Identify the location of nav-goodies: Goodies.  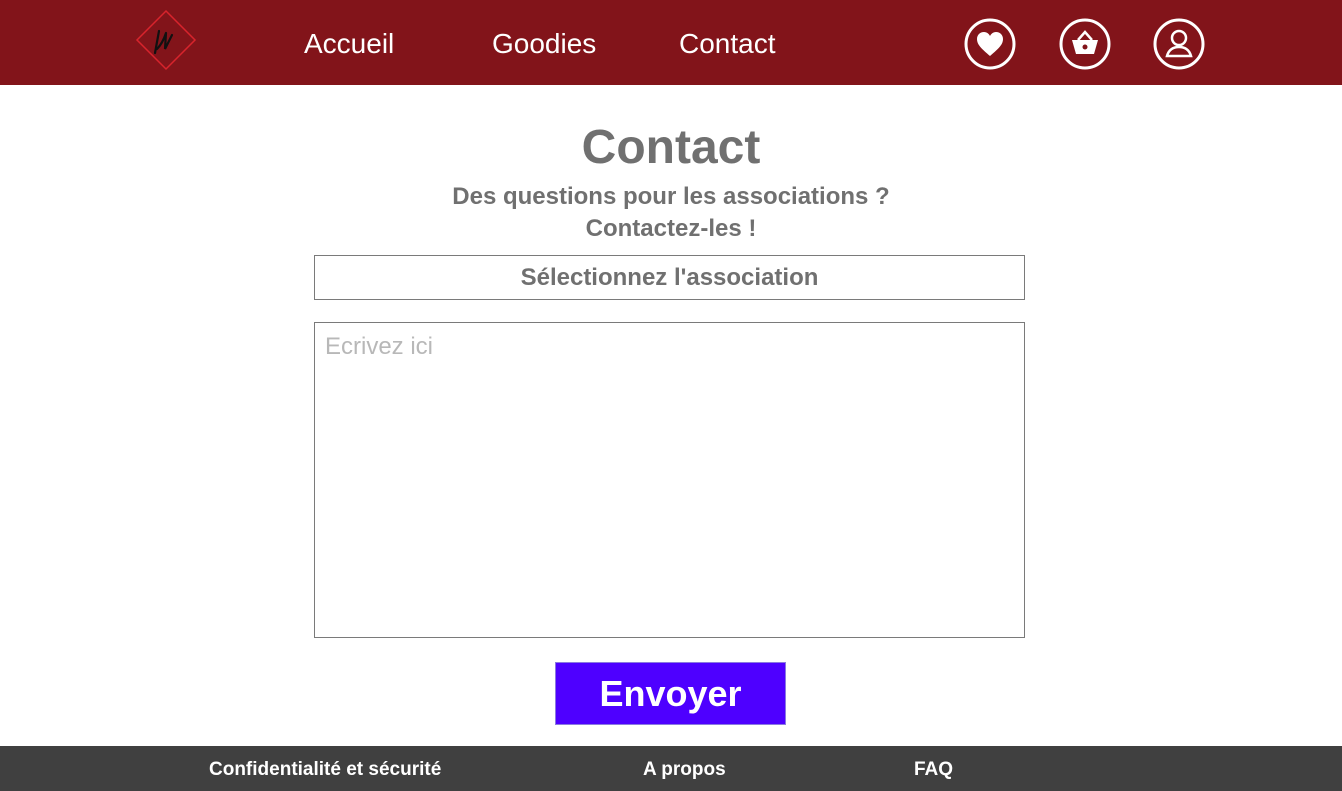
(544, 44).